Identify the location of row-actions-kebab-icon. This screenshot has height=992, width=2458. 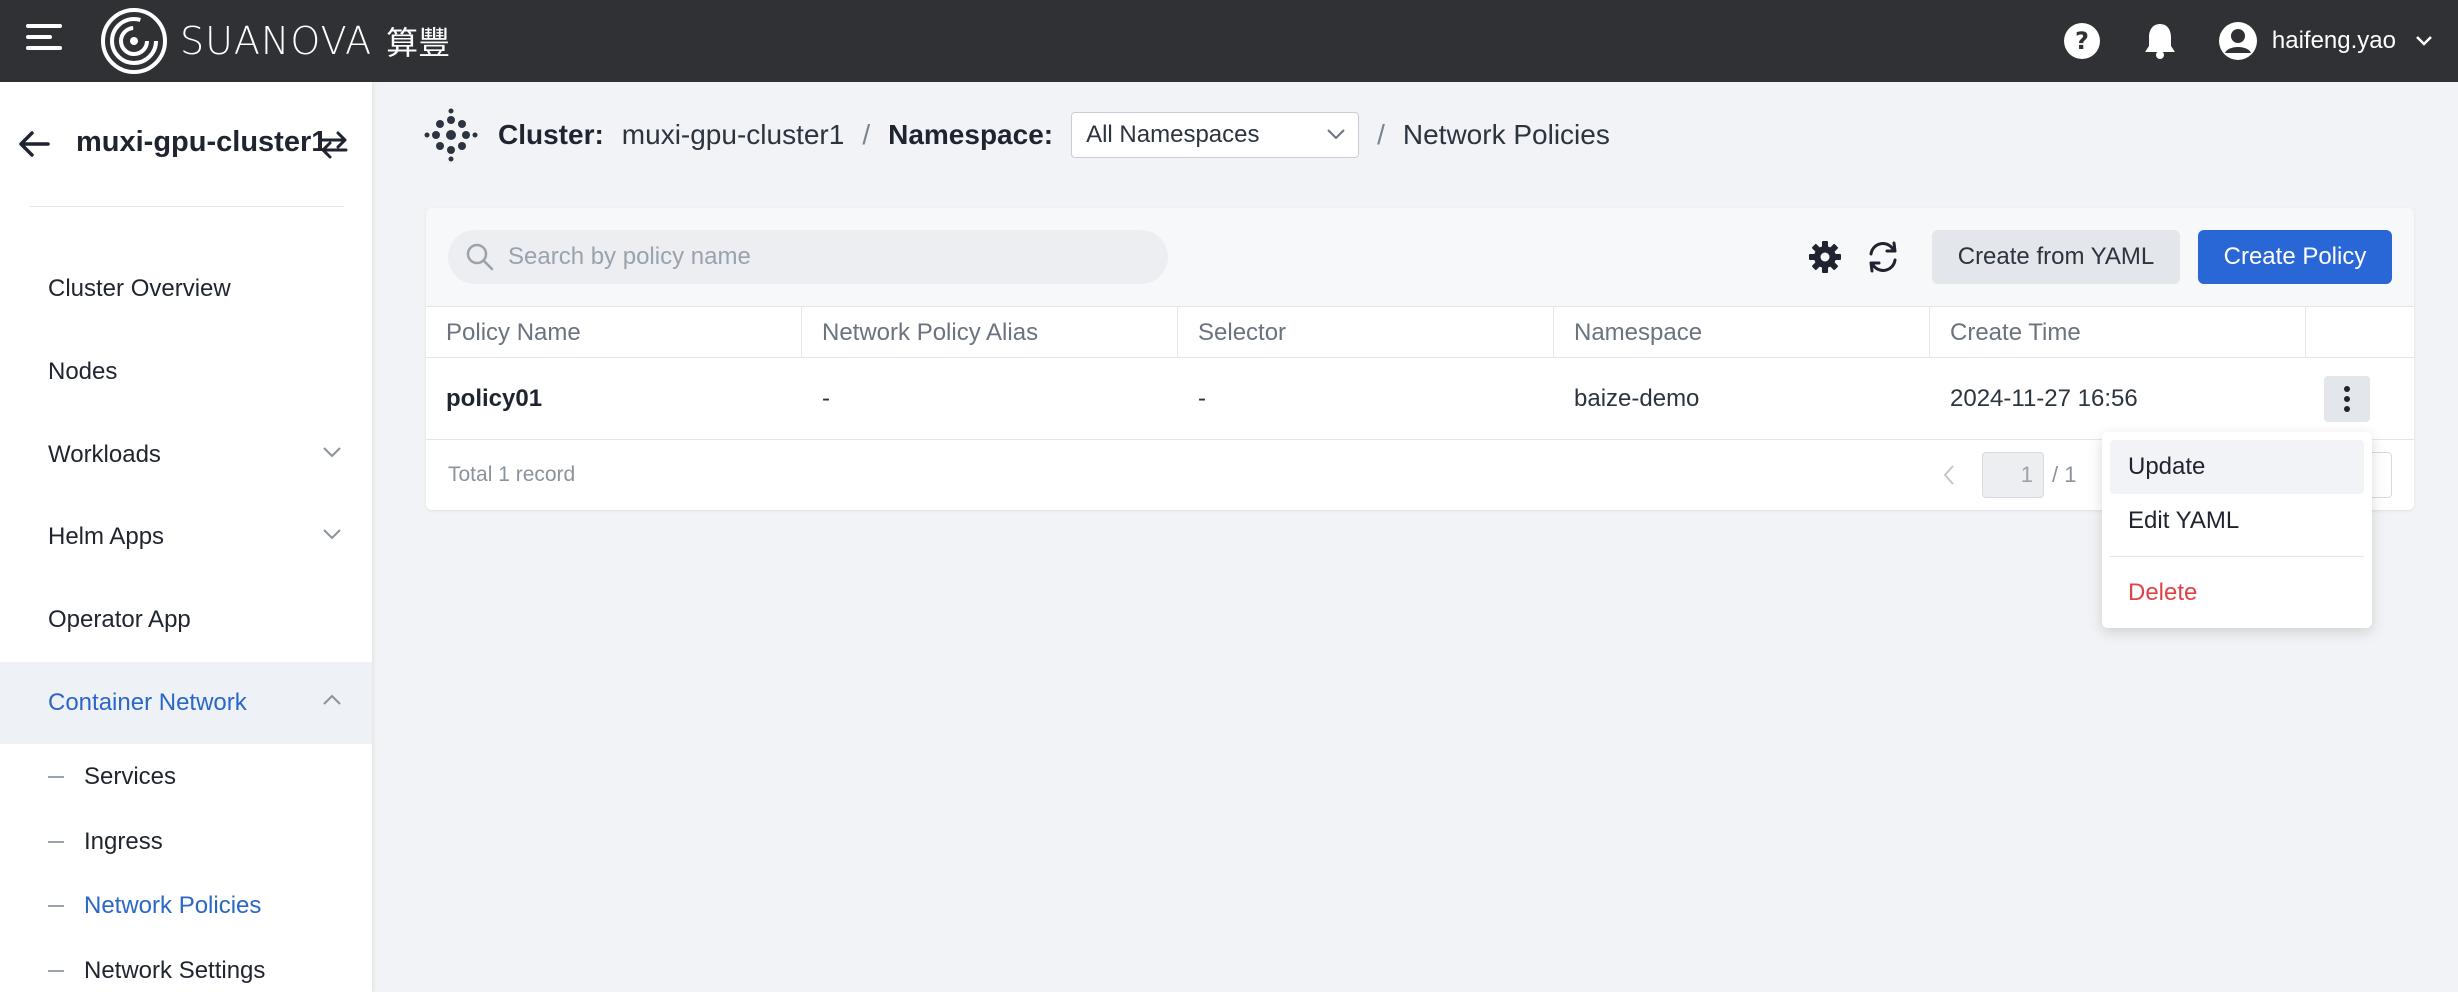
(2347, 399).